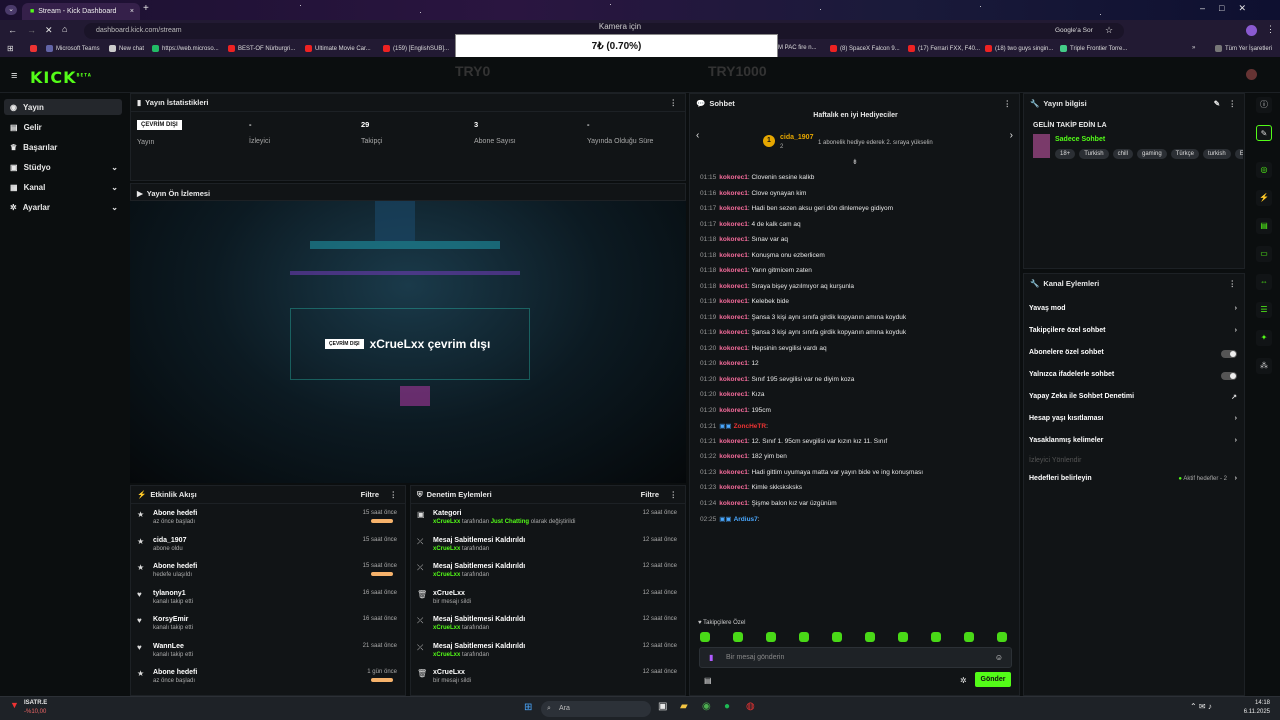 The image size is (1280, 720). I want to click on bookmark-item: Microsoft Teams, so click(73, 48).